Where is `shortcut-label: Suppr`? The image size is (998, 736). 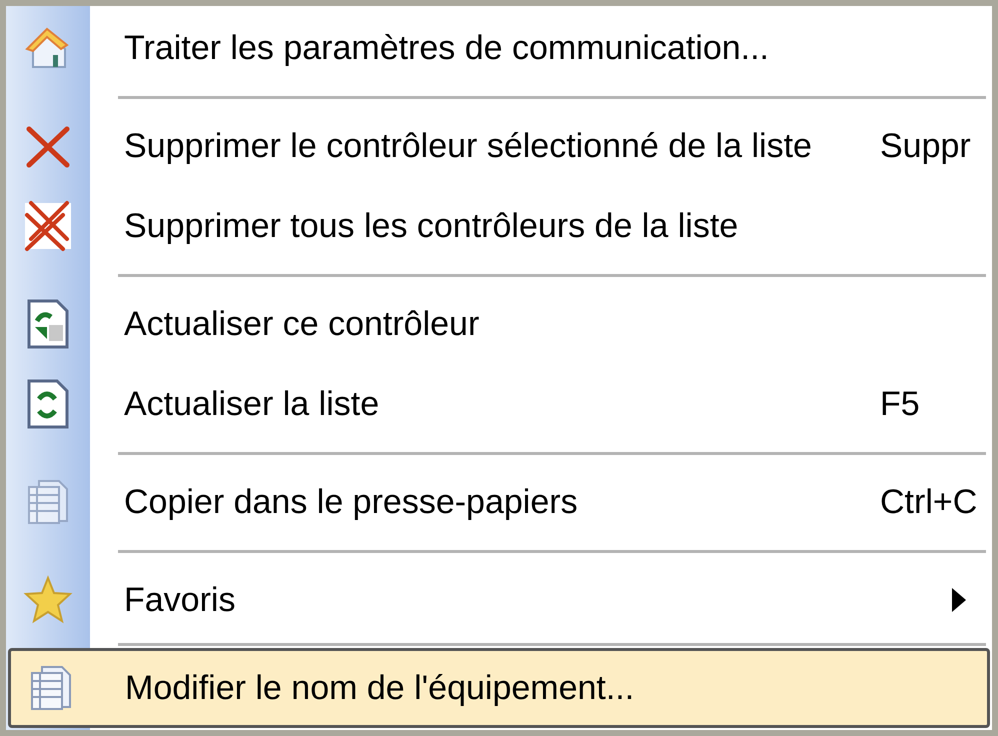 shortcut-label: Suppr is located at coordinates (926, 146).